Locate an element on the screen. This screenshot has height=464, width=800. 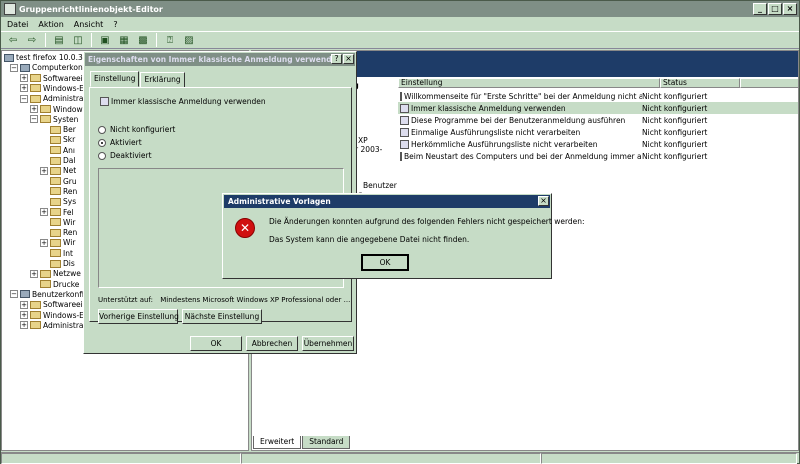
previous-setting-button: Vorherige Einstellung is located at coordinates (138, 316).